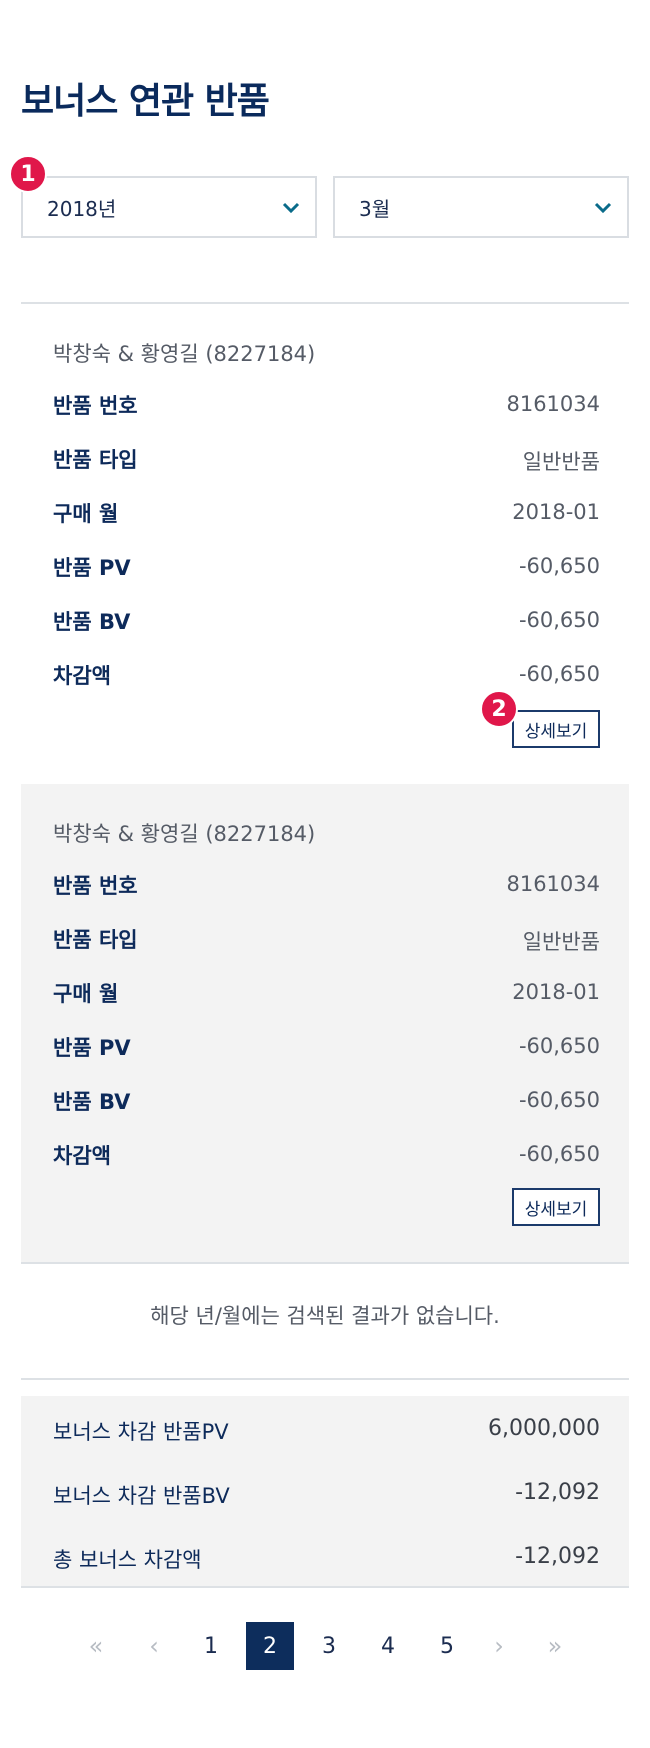 The height and width of the screenshot is (1748, 650). Describe the element at coordinates (127, 1560) in the screenshot. I see `summary-label-total: 총 보너스 차감액` at that location.